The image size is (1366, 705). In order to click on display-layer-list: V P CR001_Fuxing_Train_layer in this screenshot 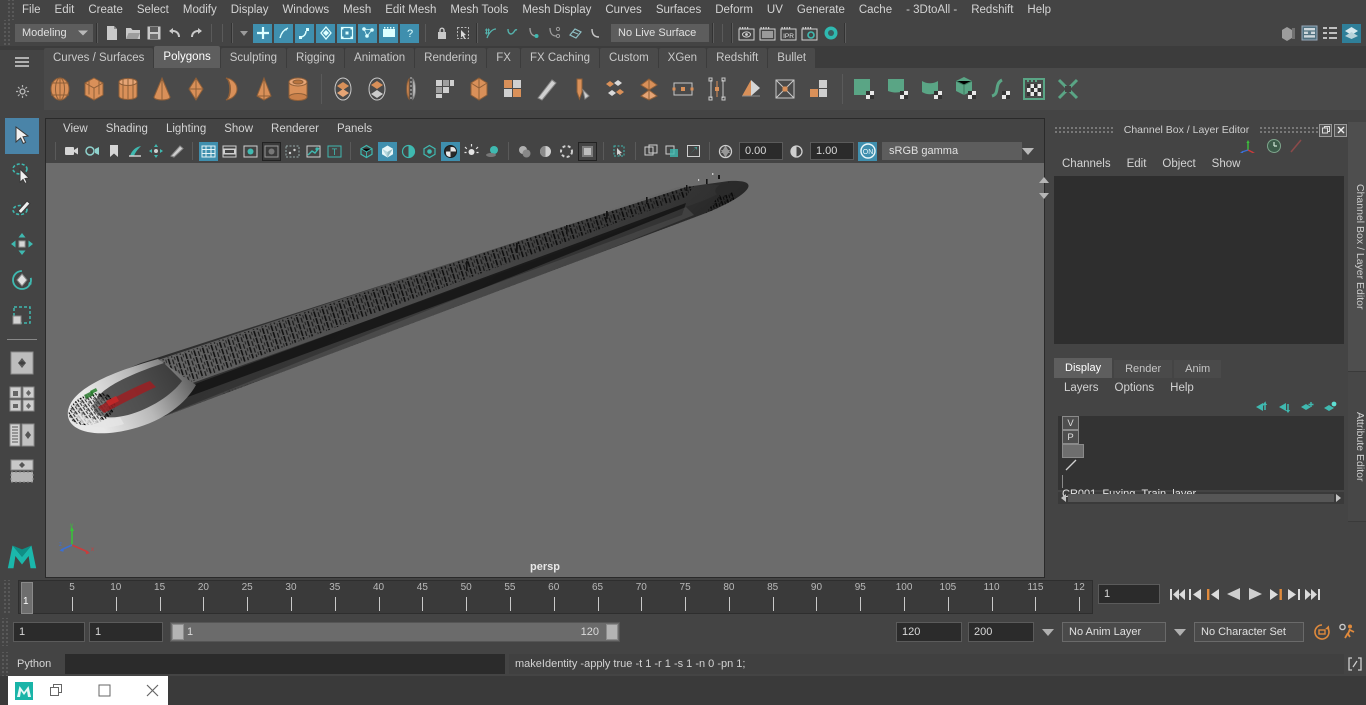, I will do `click(1201, 458)`.